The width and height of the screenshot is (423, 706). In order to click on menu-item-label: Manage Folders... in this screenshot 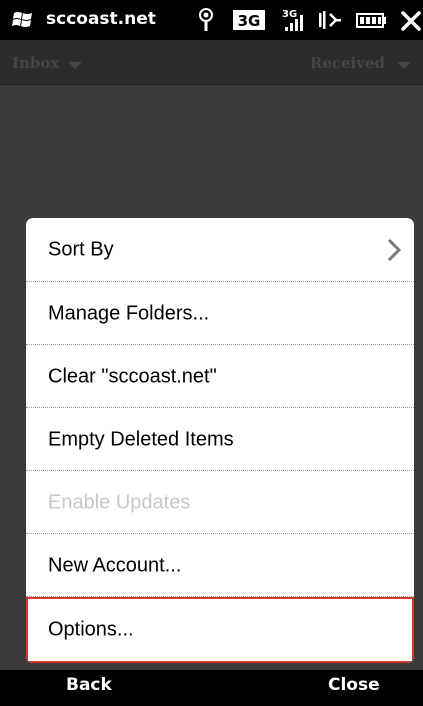, I will do `click(129, 313)`.